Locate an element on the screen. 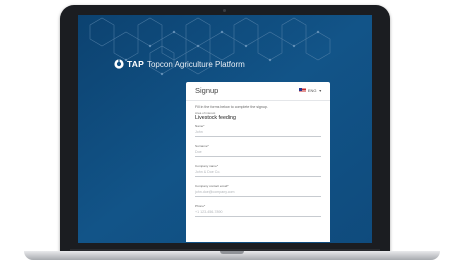 This screenshot has width=463, height=270. tap-logo-icon is located at coordinates (119, 64).